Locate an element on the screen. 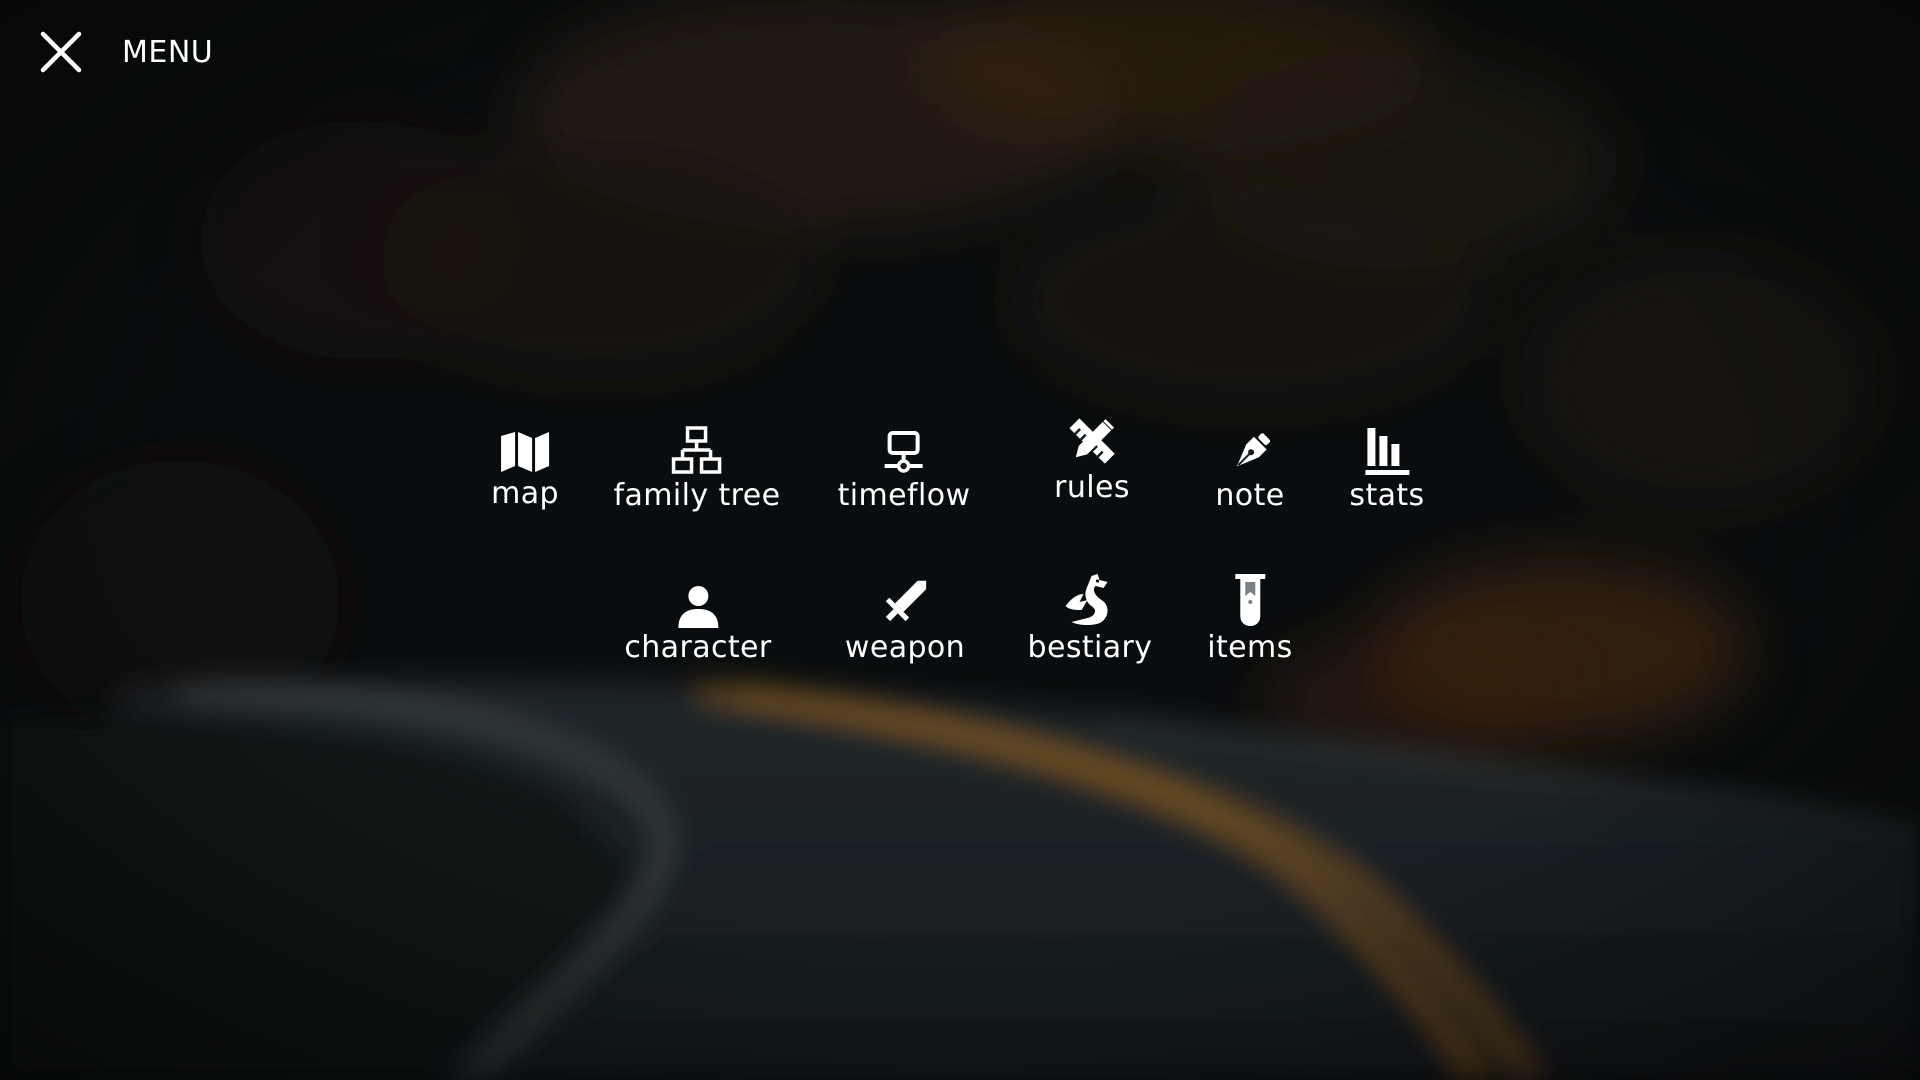  menu-item-label: timeflow is located at coordinates (904, 495).